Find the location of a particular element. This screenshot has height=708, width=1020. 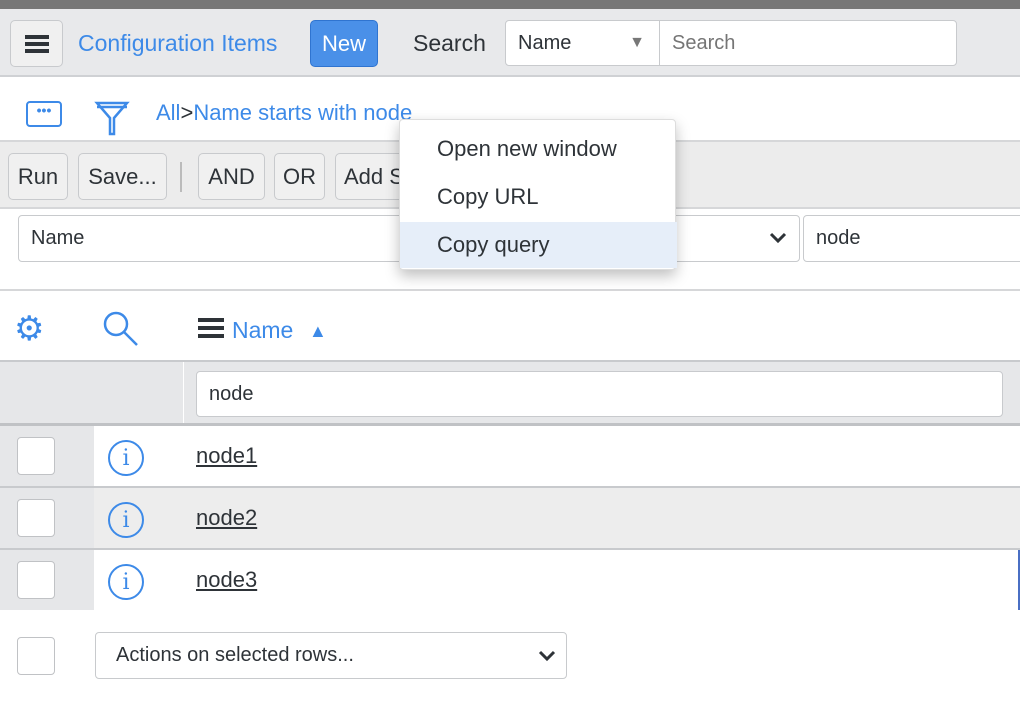

menu-button is located at coordinates (36, 43).